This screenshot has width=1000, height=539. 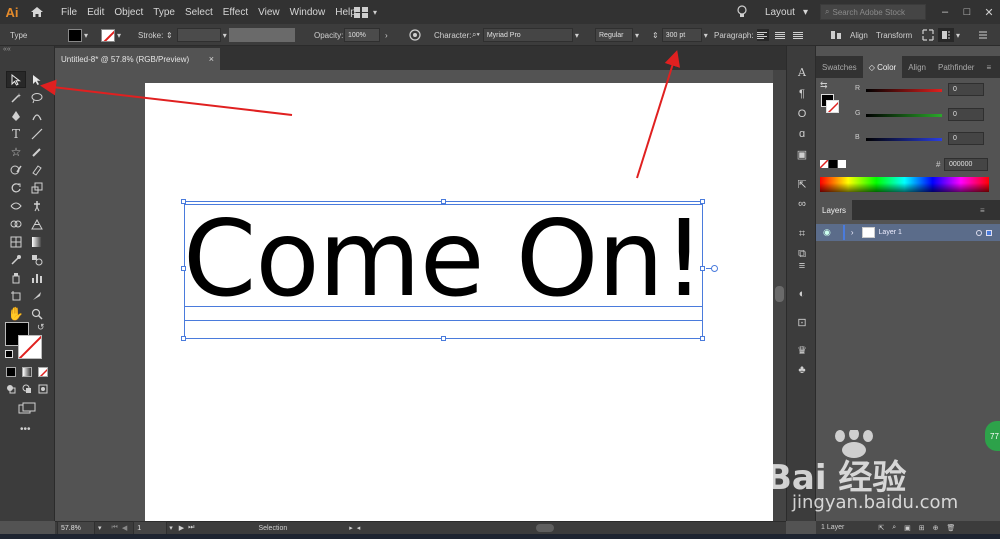 I want to click on trash-icon: 🗑, so click(x=951, y=528).